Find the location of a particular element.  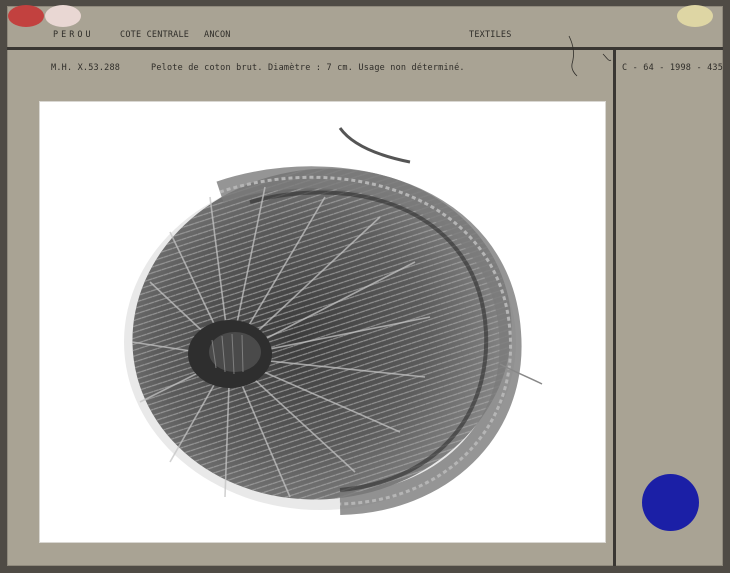

category-label: TEXTILES is located at coordinates (490, 35).